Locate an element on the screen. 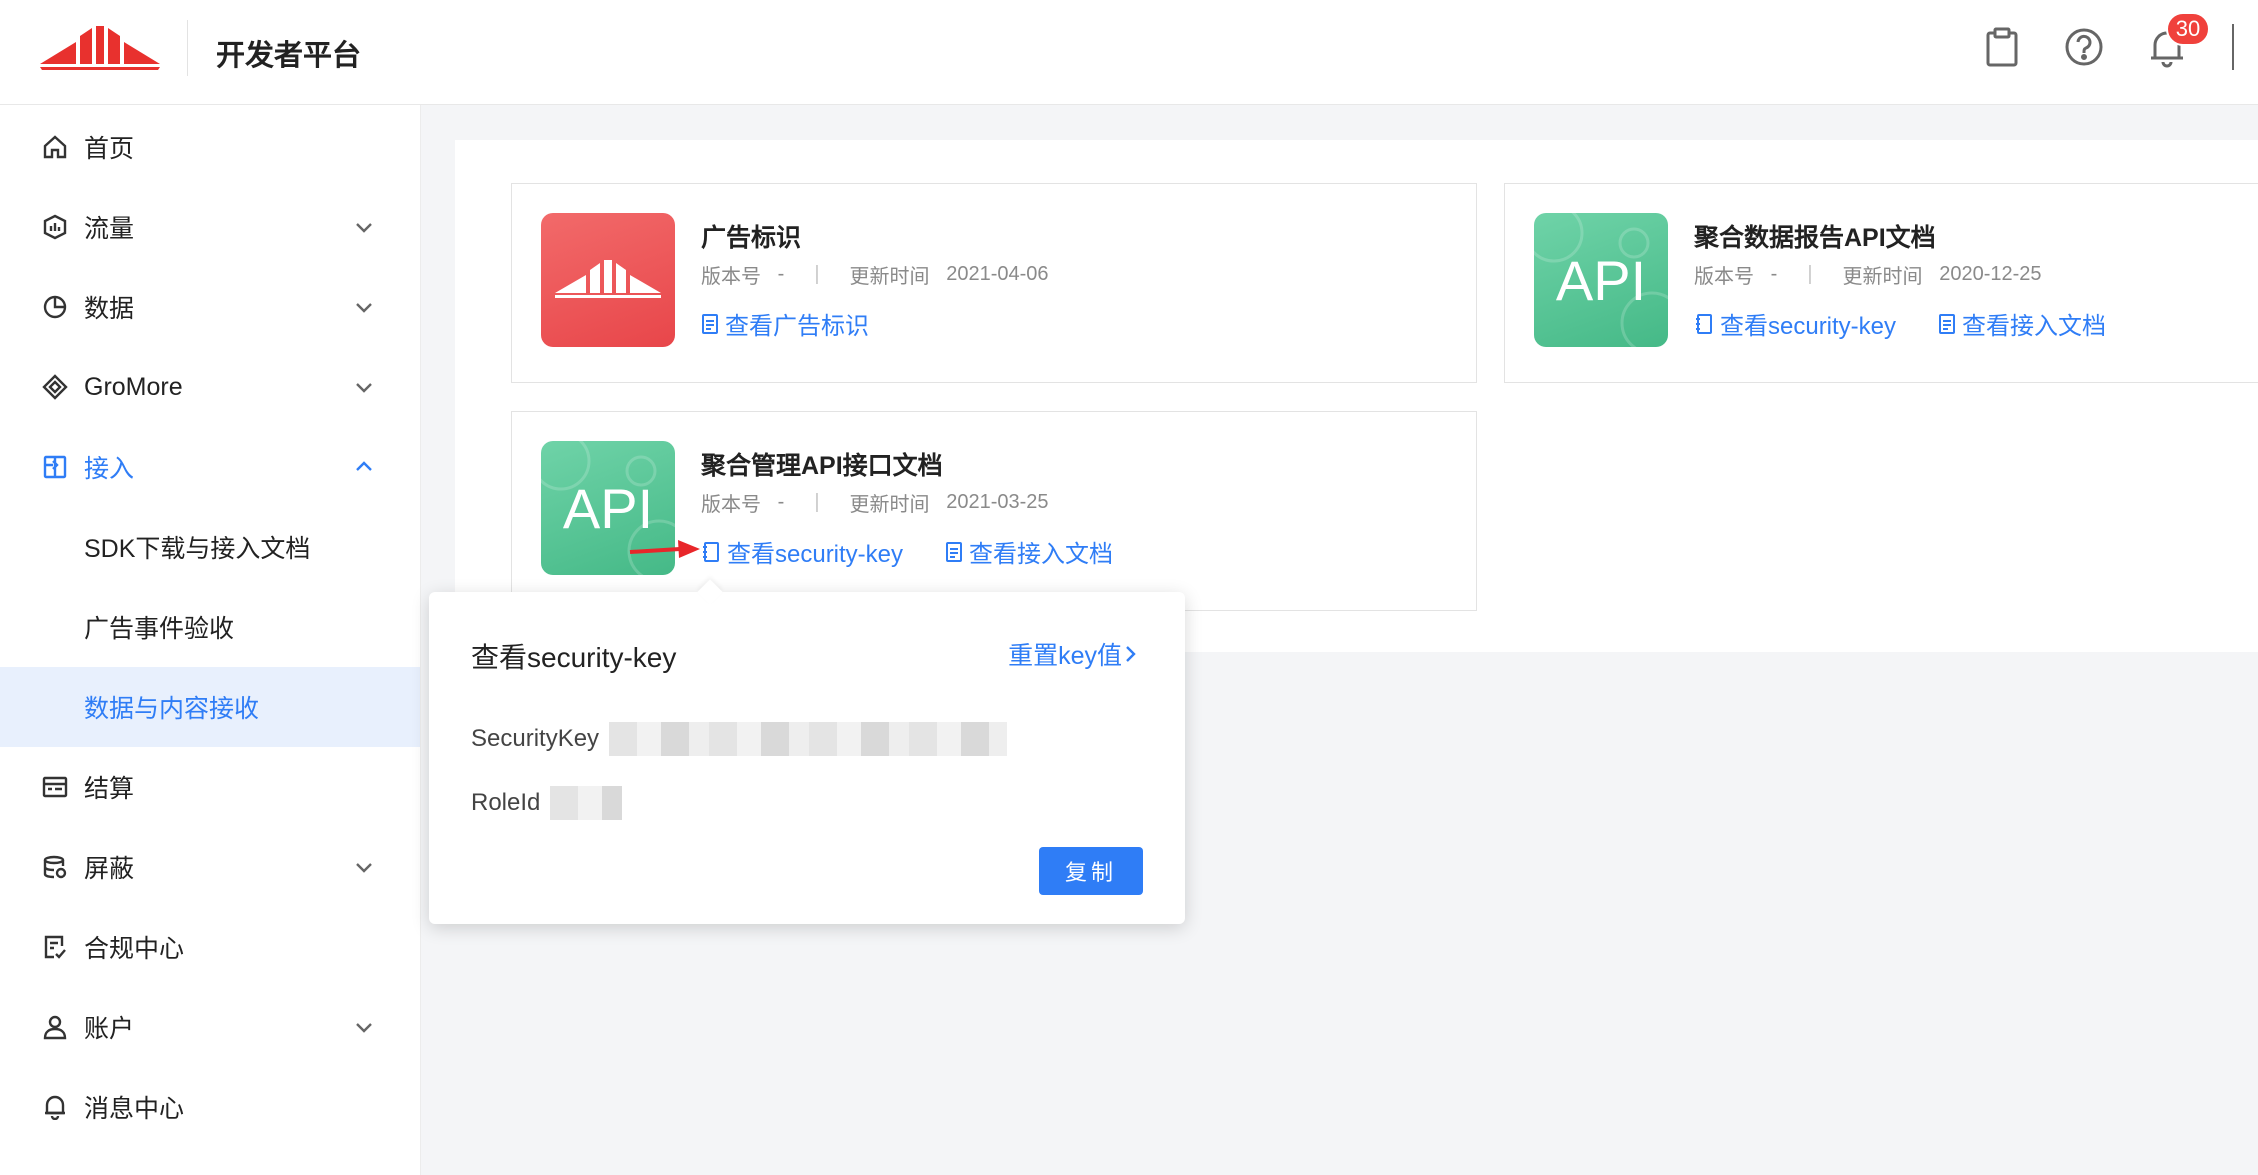 This screenshot has width=2258, height=1175. sidebar-item-label: 接入 is located at coordinates (109, 469).